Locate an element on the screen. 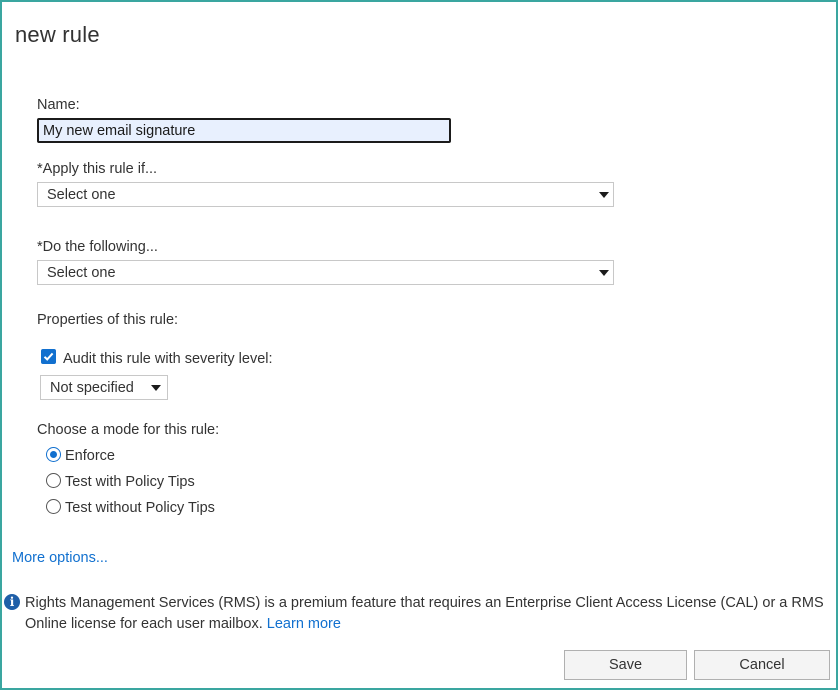  save-button: Save is located at coordinates (625, 665).